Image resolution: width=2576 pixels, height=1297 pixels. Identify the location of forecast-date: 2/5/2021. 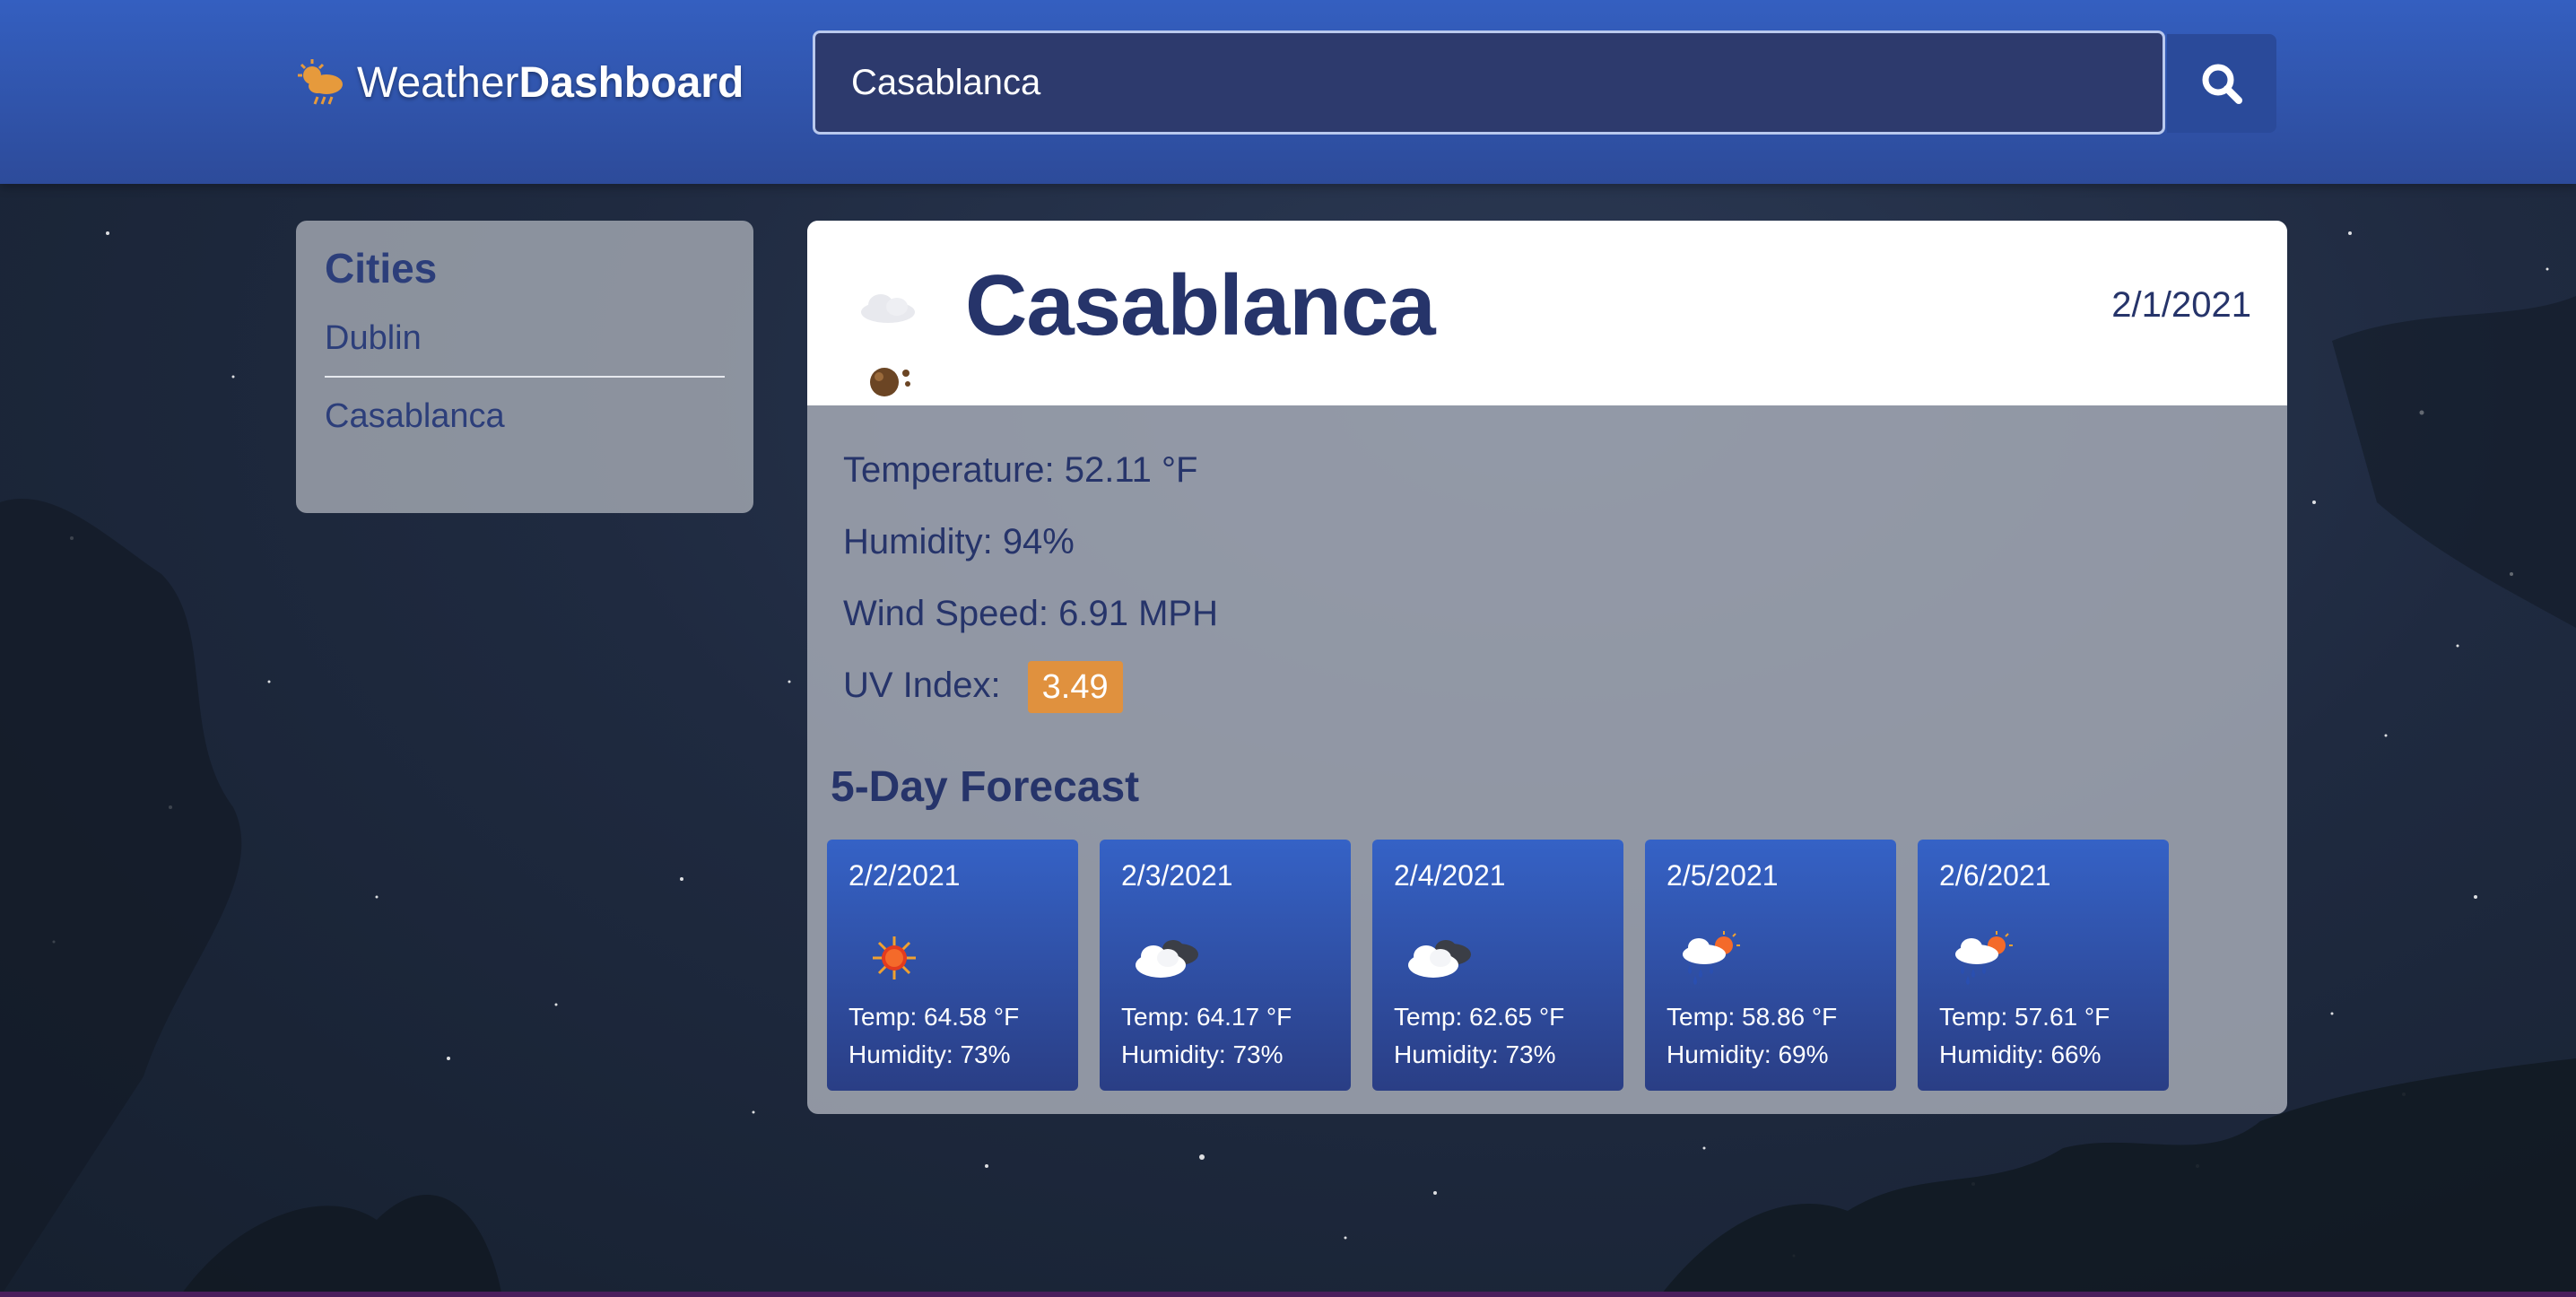
(1723, 875).